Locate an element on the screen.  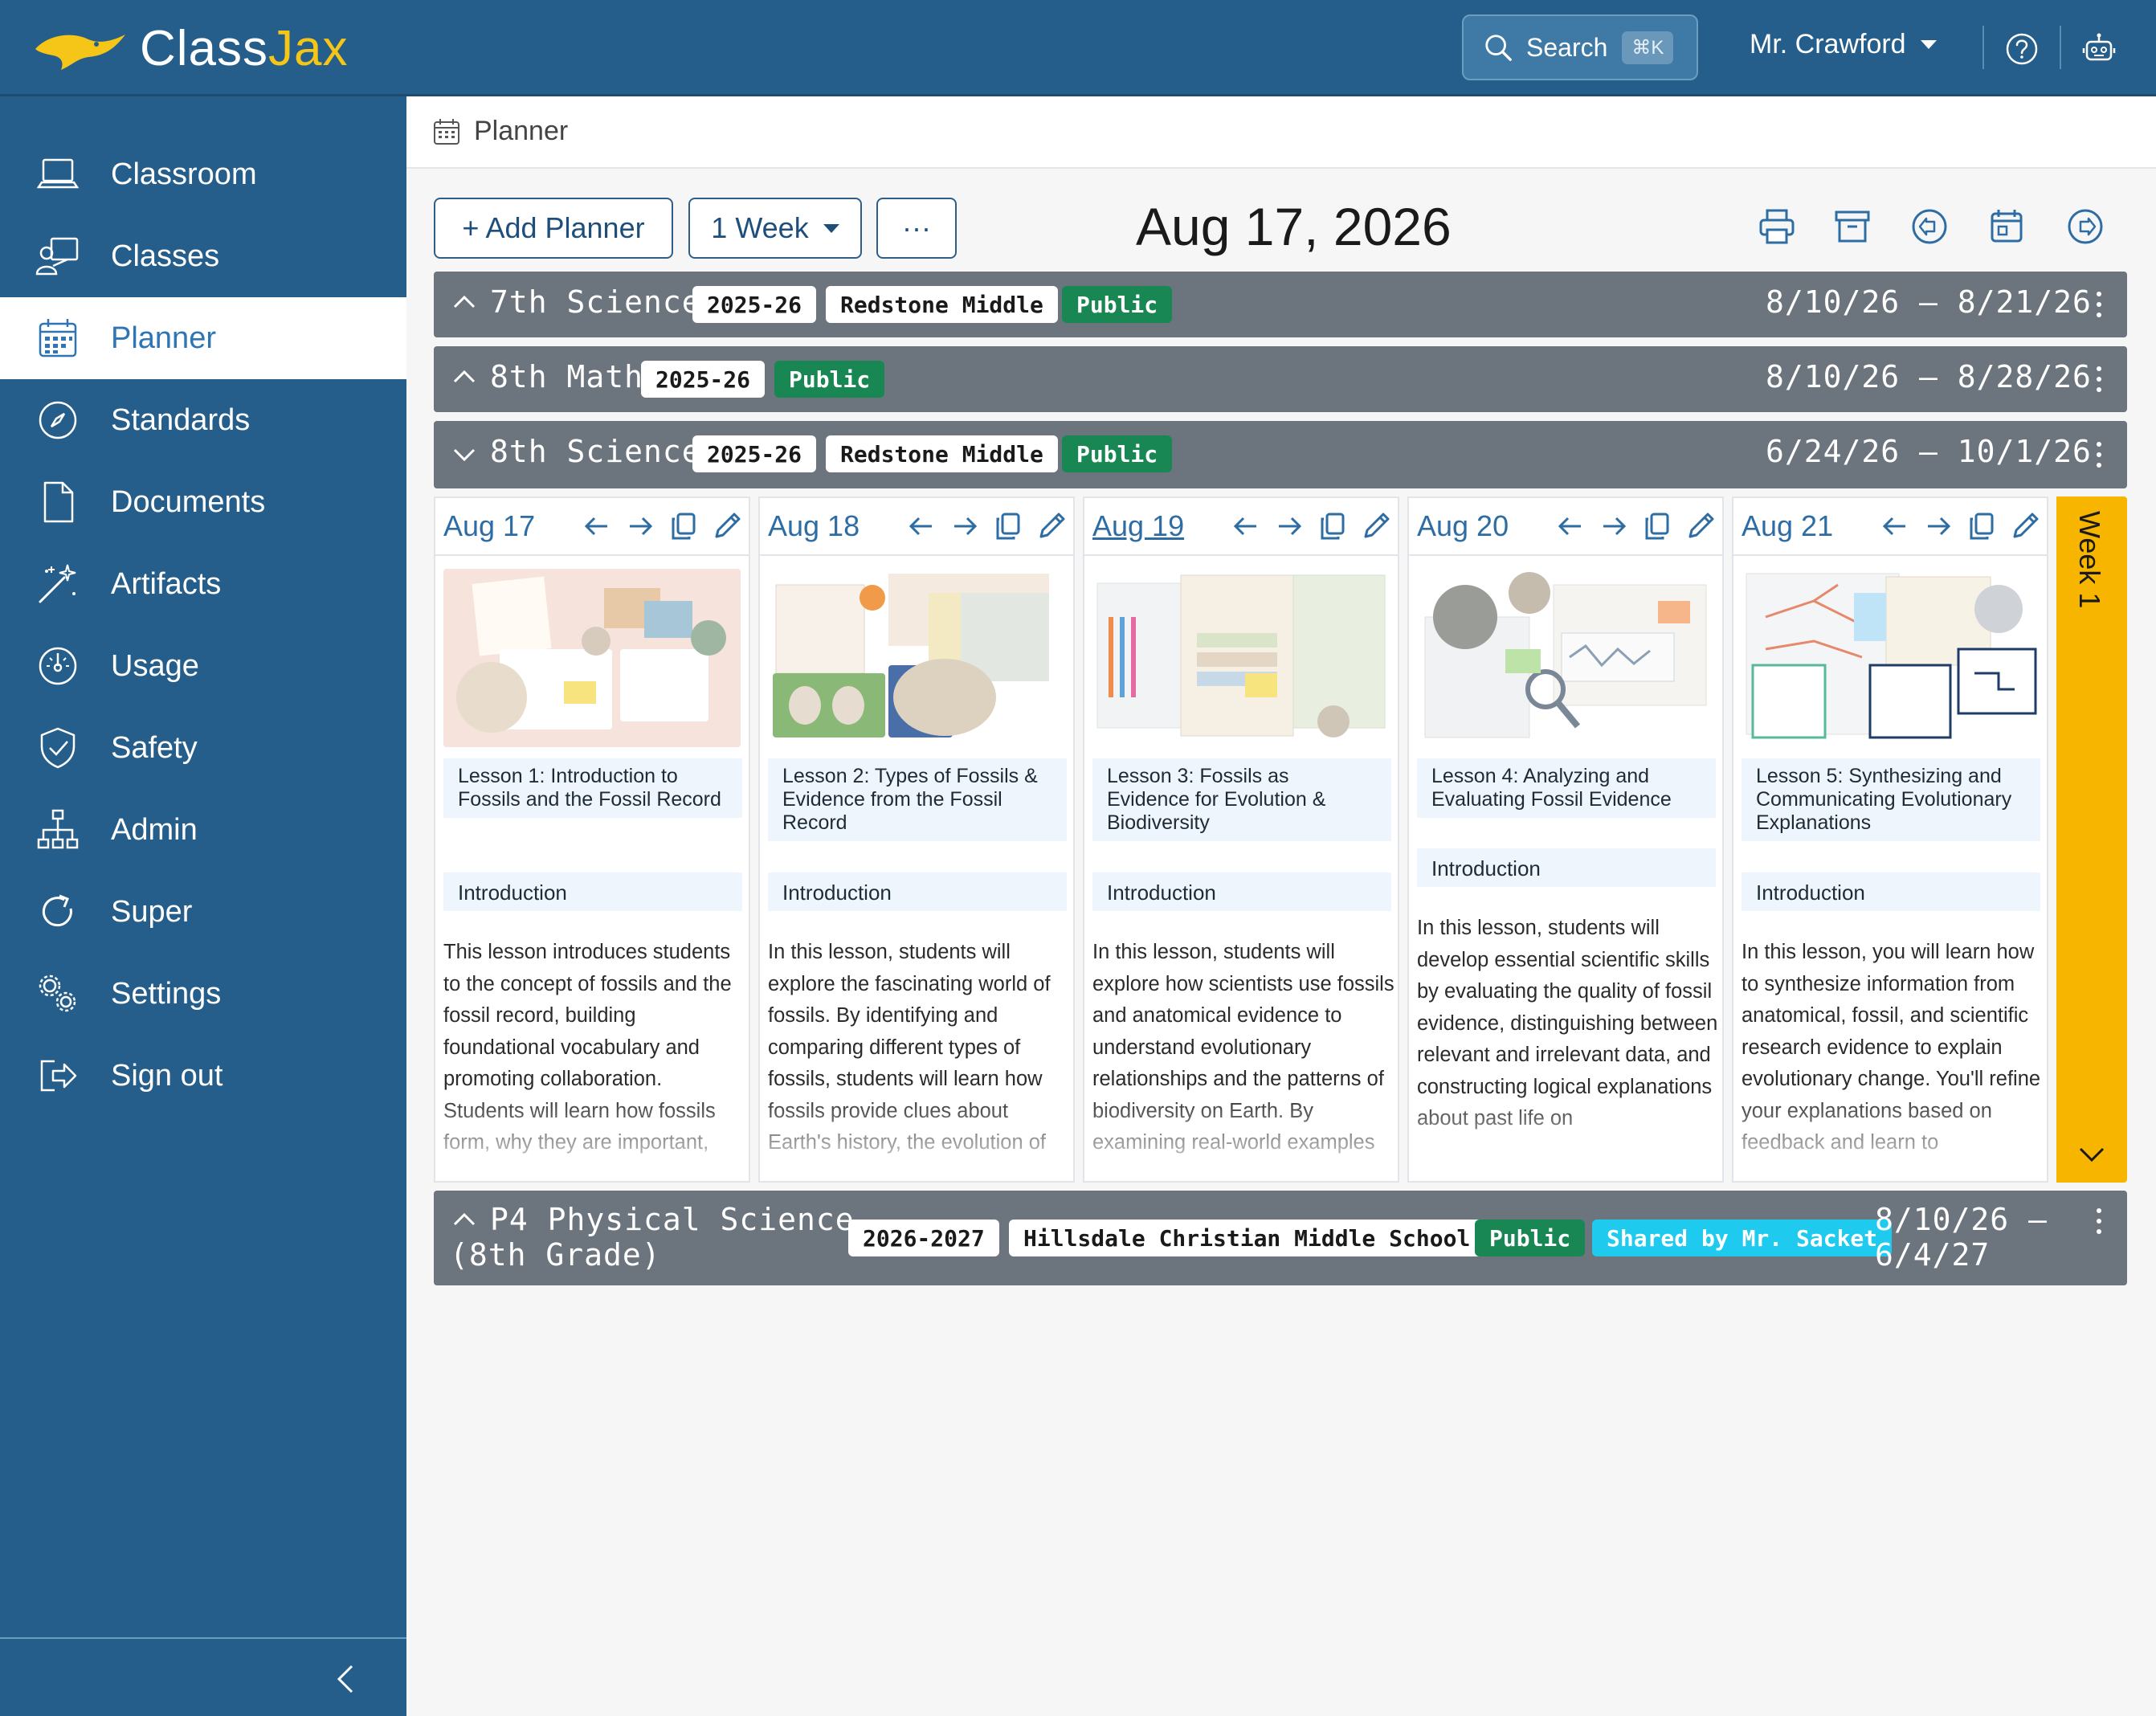
school-badge: Hillsdale Christian Middle School is located at coordinates (1247, 1238).